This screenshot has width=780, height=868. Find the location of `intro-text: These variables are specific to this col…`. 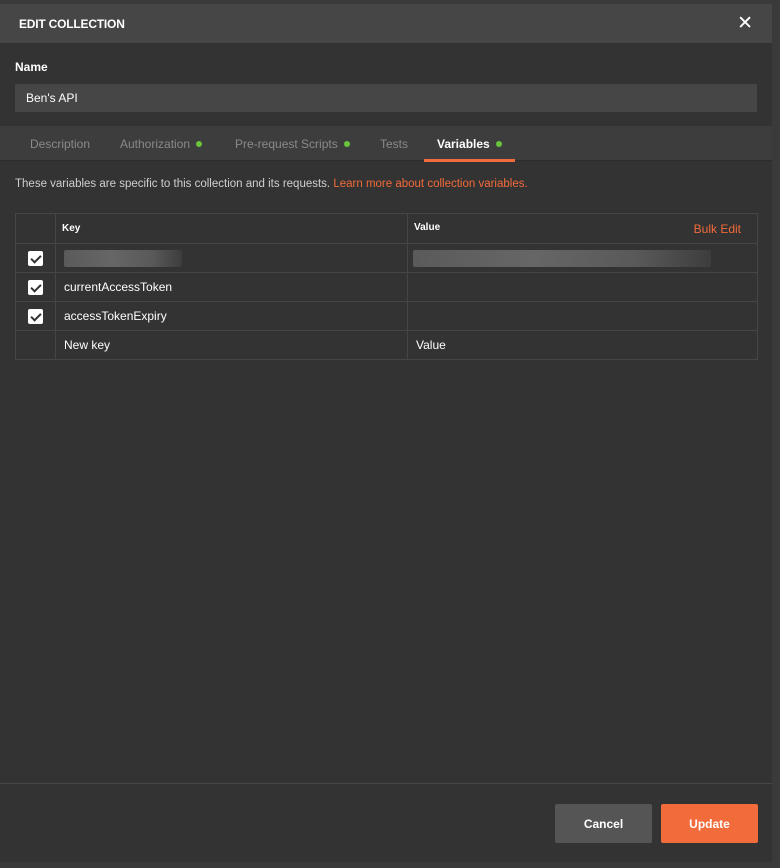

intro-text: These variables are specific to this col… is located at coordinates (173, 184).